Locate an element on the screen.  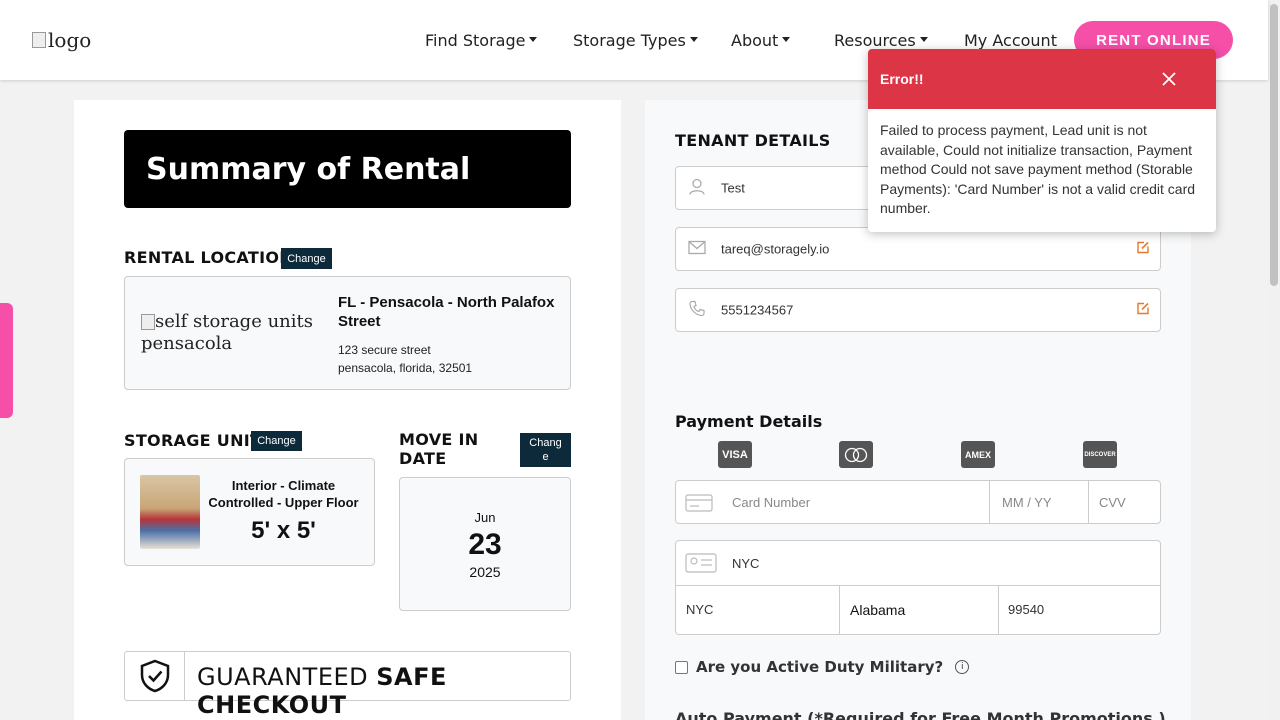
date-year: 2025 is located at coordinates (485, 572).